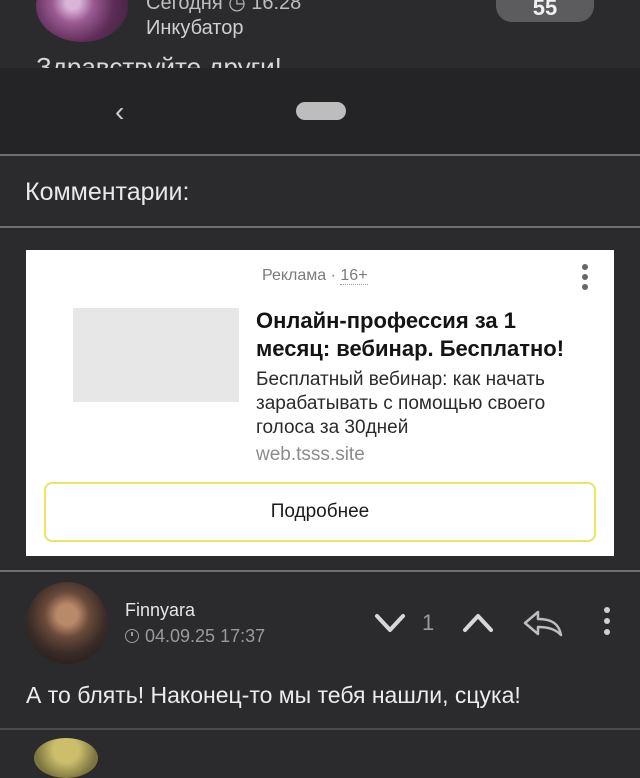 The width and height of the screenshot is (640, 778). What do you see at coordinates (159, 60) in the screenshot?
I see `post-text: Здравствуйте други!` at bounding box center [159, 60].